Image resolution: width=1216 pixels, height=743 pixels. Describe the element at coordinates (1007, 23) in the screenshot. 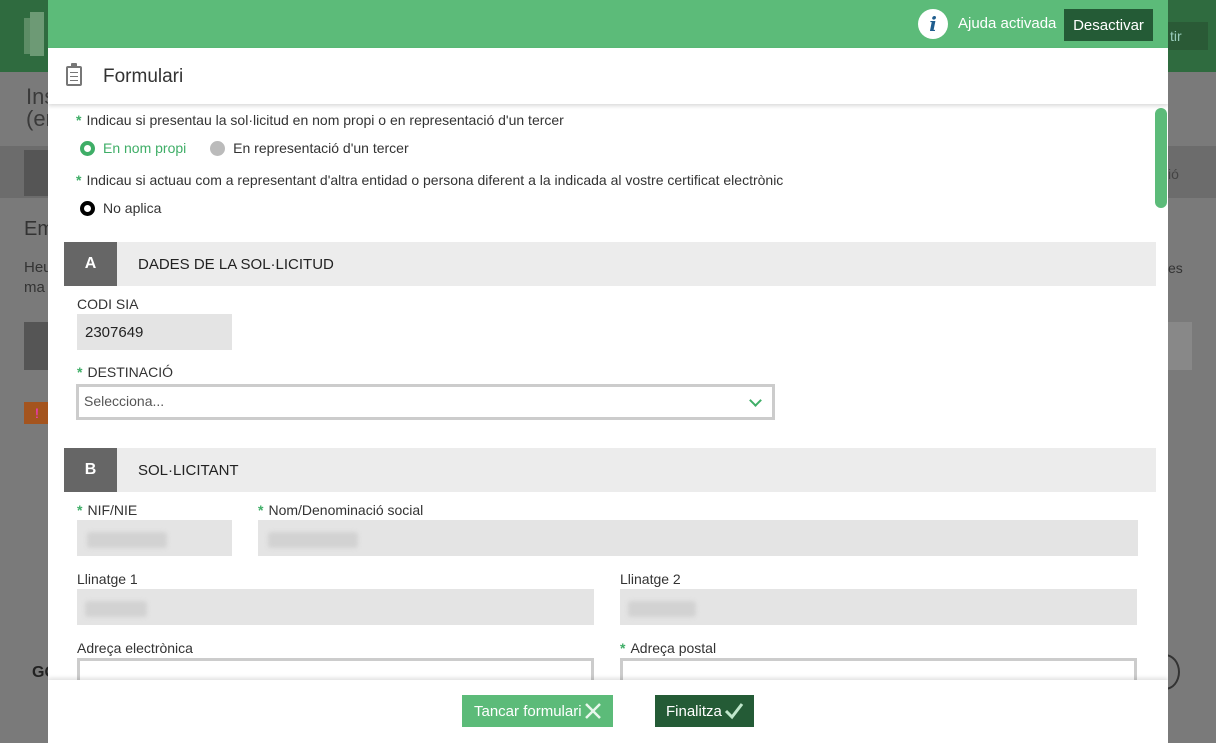

I see `help-status-label: Ajuda activada` at that location.